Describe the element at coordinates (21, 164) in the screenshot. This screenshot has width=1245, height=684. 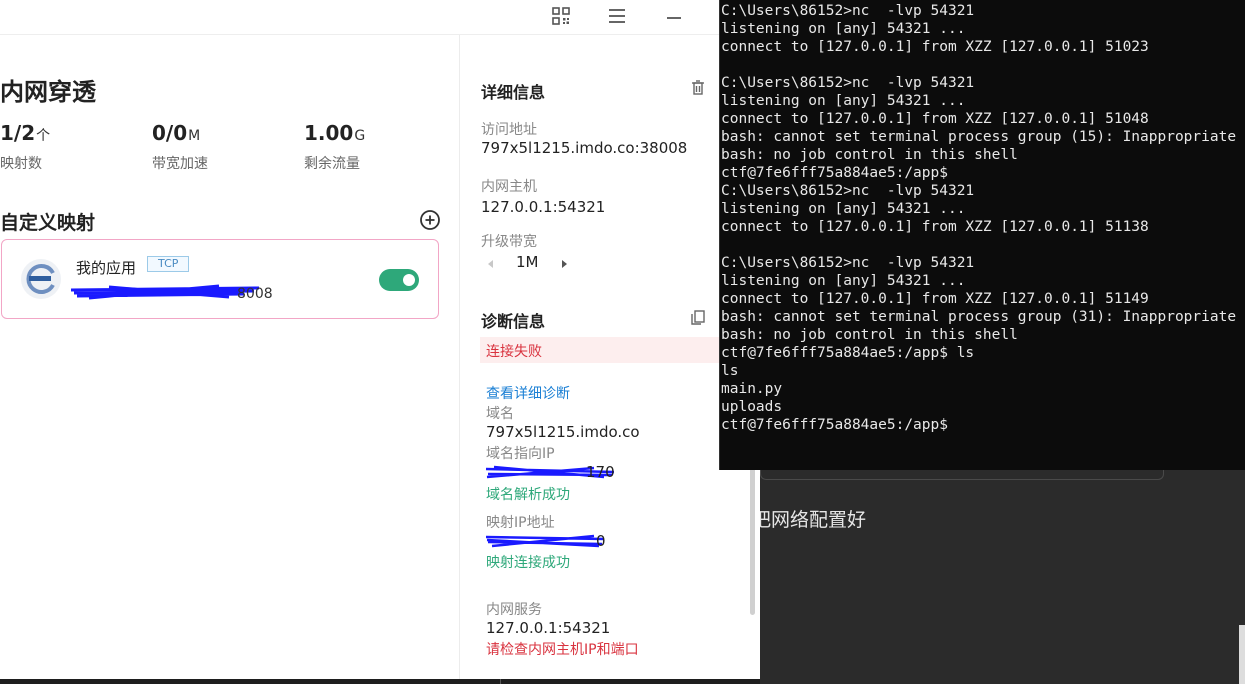
I see `stat-label: 映射数` at that location.